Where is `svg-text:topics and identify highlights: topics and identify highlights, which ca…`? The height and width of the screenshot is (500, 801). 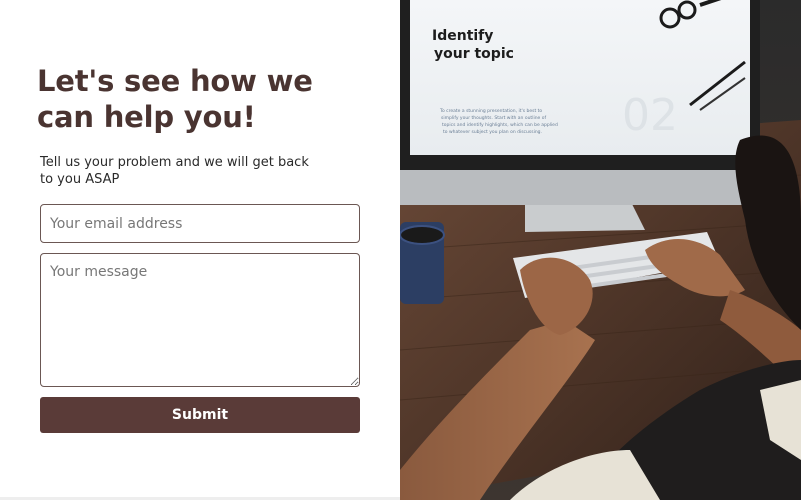
svg-text:topics and identify highlights: topics and identify highlights, which ca… is located at coordinates (500, 125).